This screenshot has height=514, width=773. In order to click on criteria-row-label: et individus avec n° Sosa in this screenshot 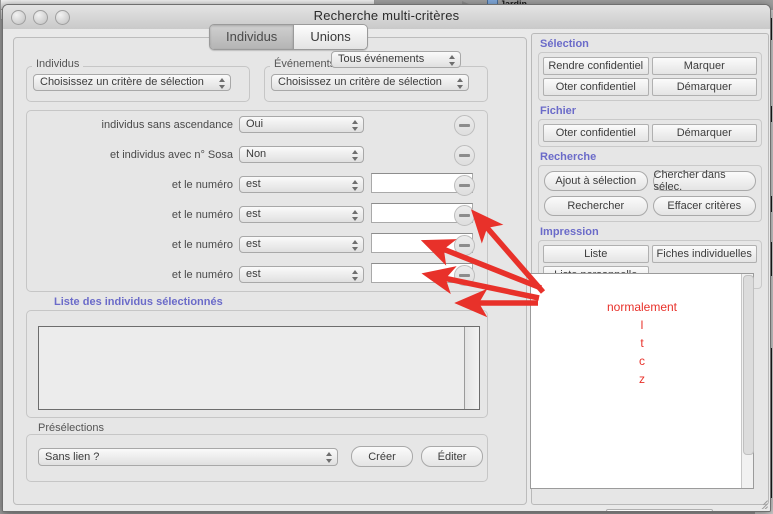, I will do `click(171, 155)`.